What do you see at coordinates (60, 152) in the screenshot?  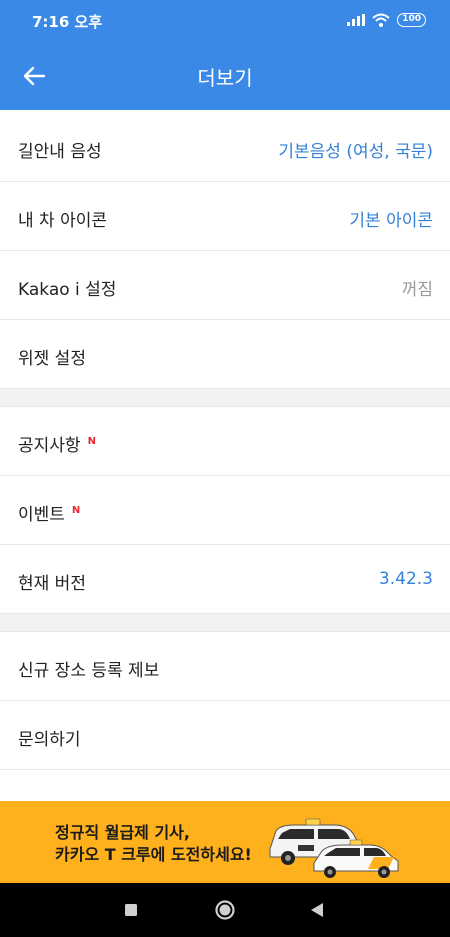 I see `voice-guide-label: 길안내 음성` at bounding box center [60, 152].